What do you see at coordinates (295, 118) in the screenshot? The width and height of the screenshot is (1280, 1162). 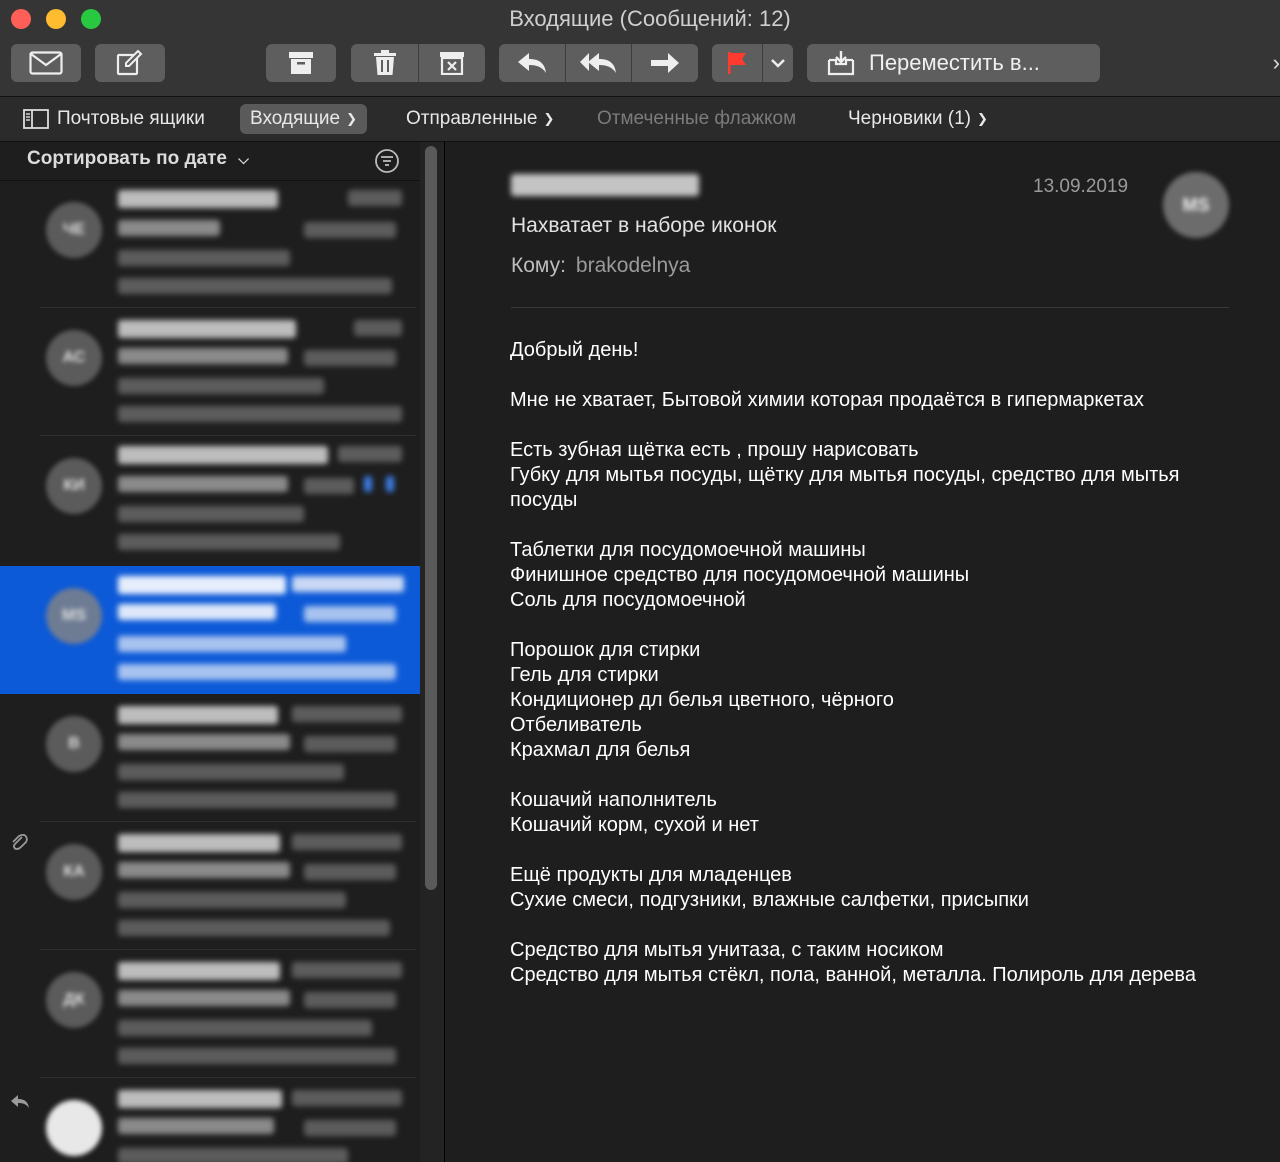 I see `inbox-label: Входящие` at bounding box center [295, 118].